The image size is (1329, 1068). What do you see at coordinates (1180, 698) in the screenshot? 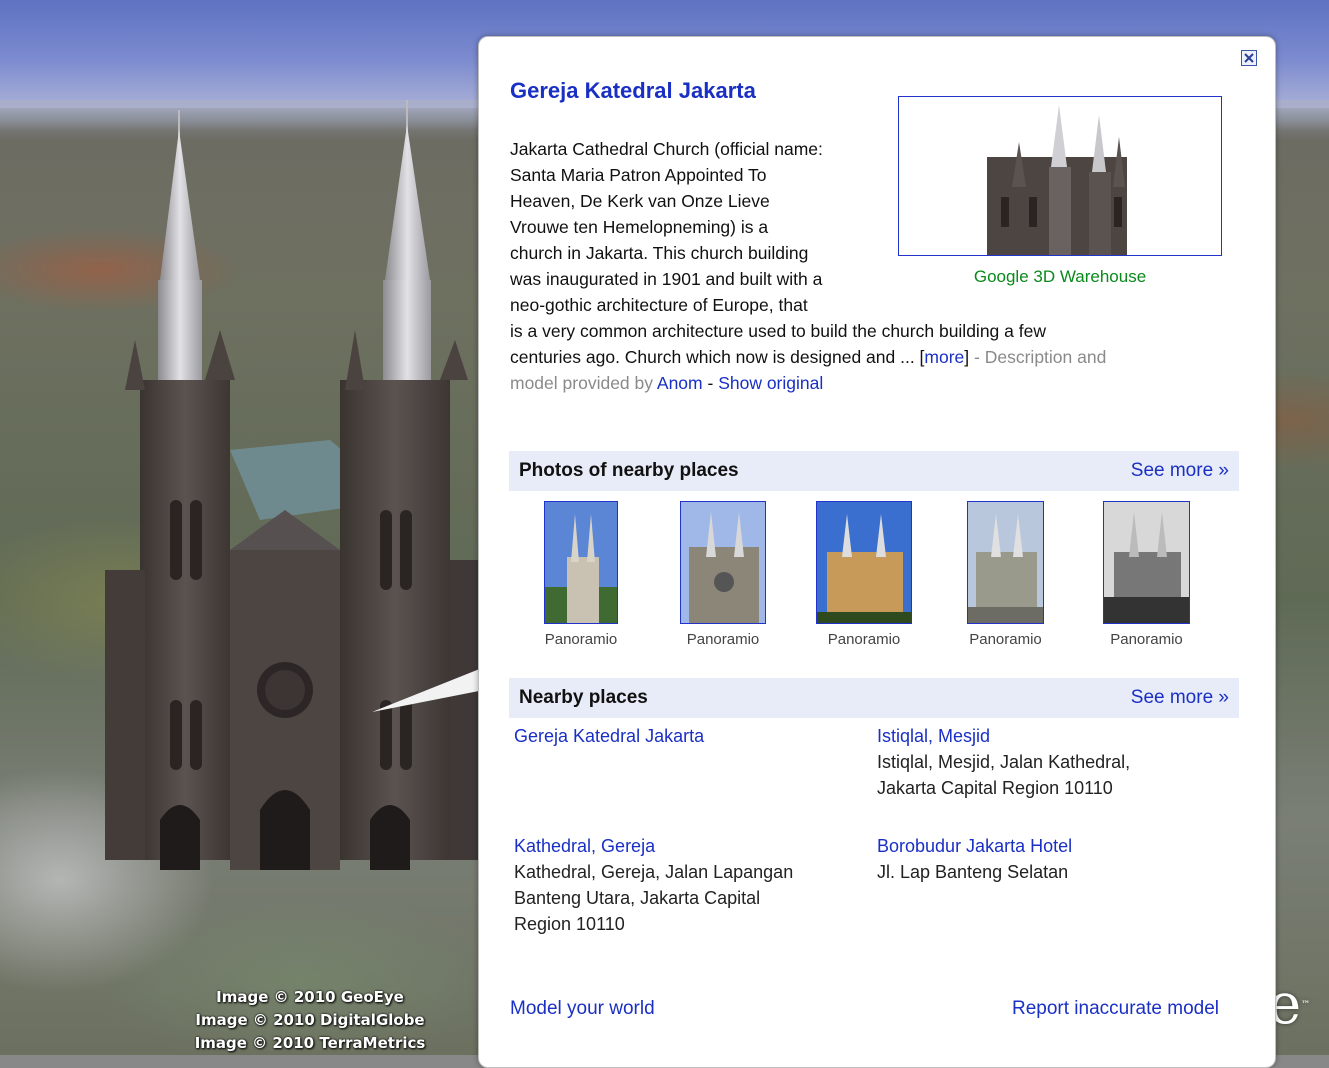
I see `see-more-places-link: See more »` at bounding box center [1180, 698].